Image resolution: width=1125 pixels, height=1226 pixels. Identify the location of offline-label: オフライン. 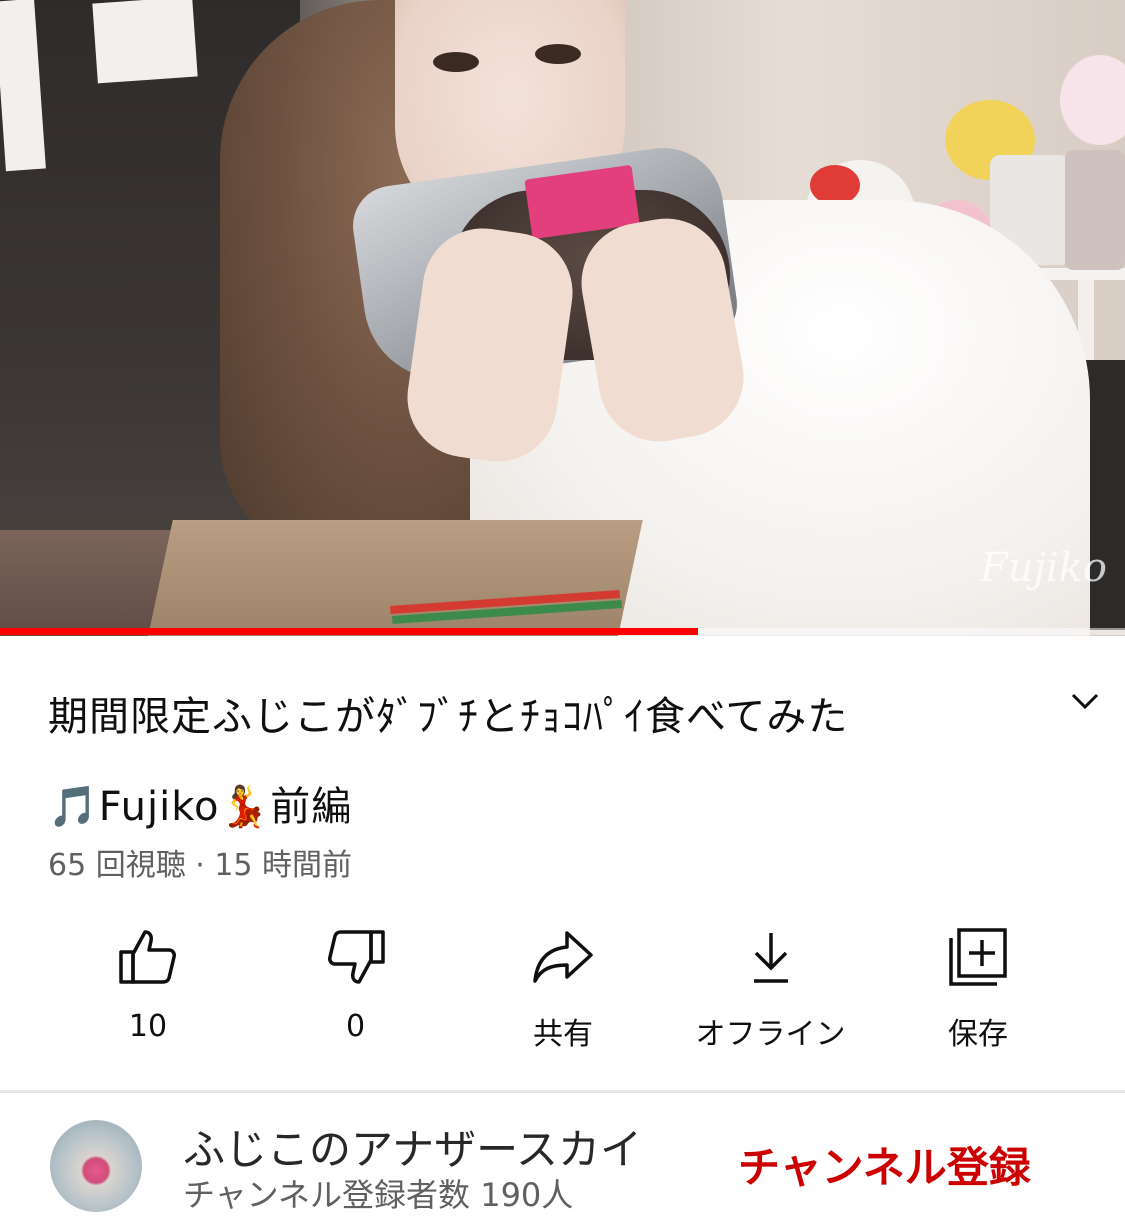
(770, 1034).